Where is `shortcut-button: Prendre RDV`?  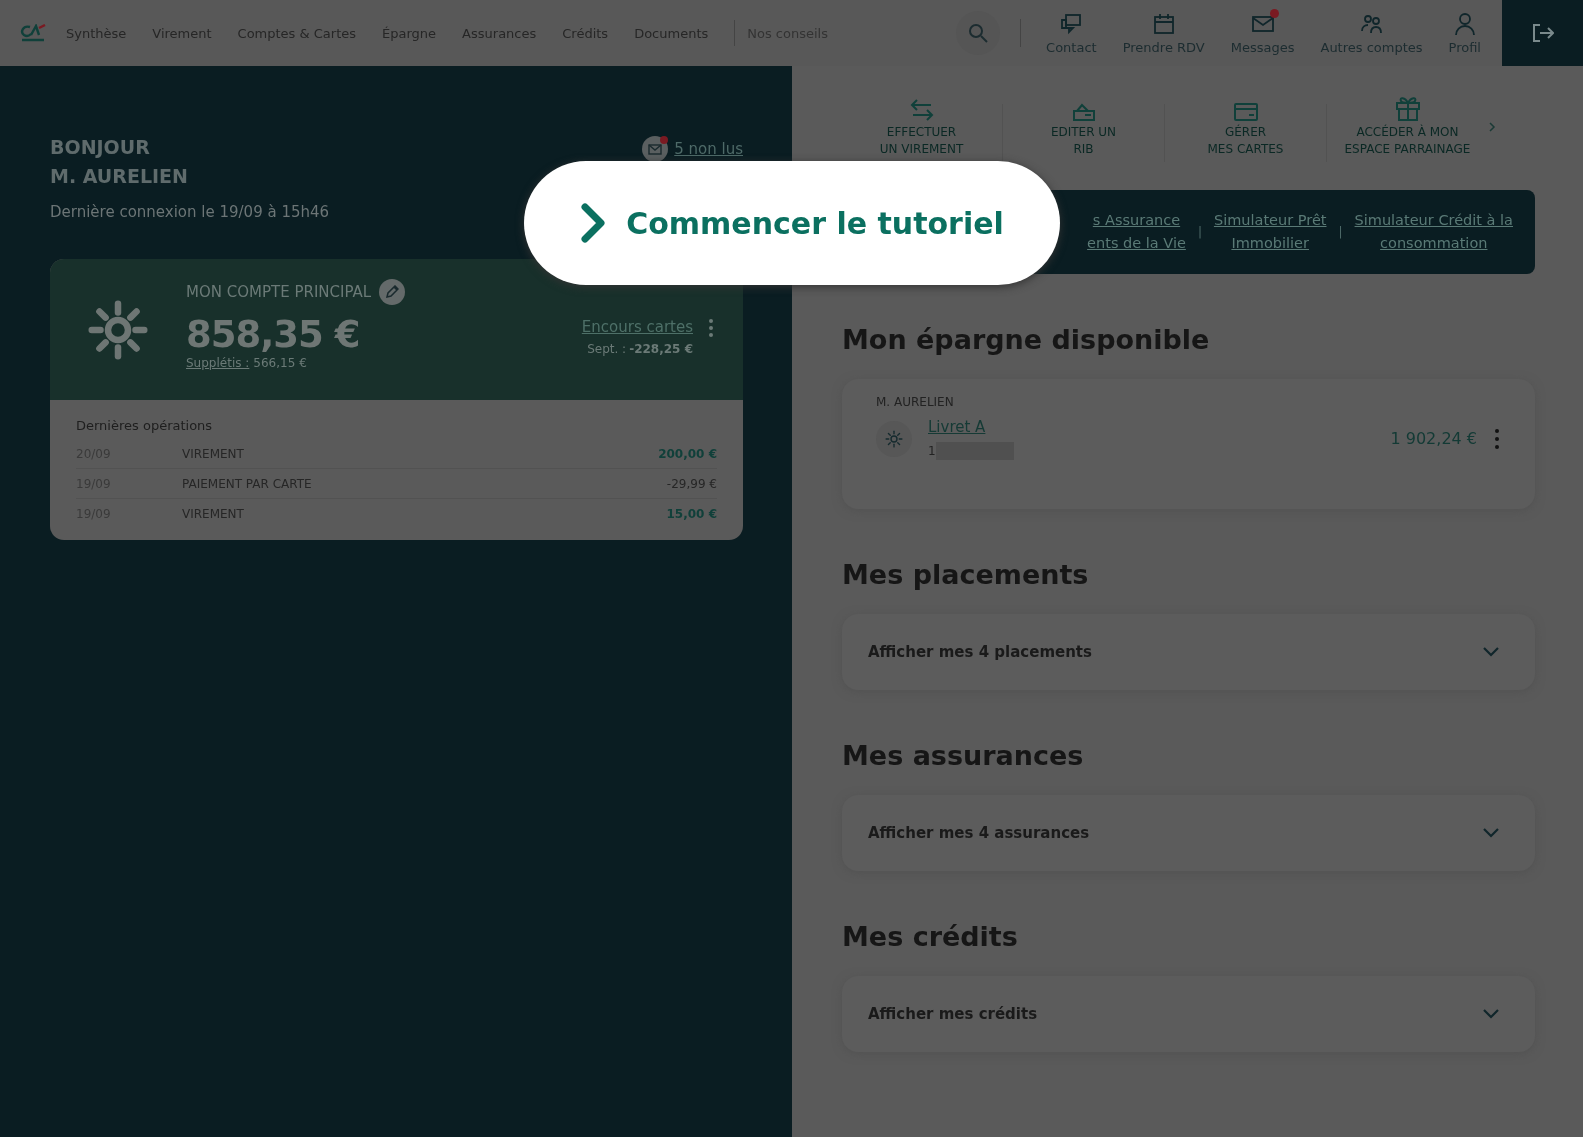 shortcut-button: Prendre RDV is located at coordinates (1163, 33).